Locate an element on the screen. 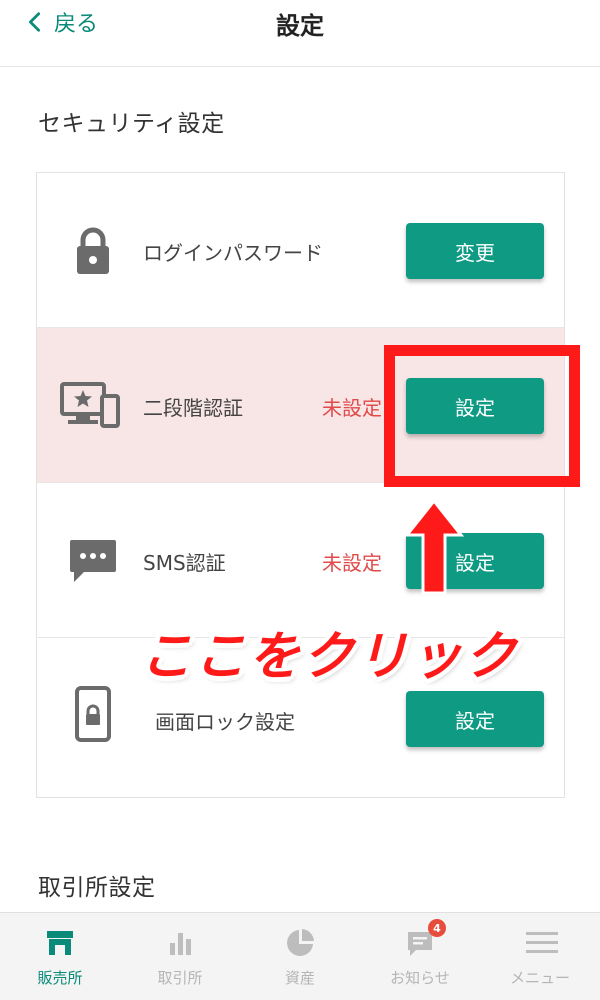 The width and height of the screenshot is (600, 1000). row-label: 二段階認証 is located at coordinates (193, 408).